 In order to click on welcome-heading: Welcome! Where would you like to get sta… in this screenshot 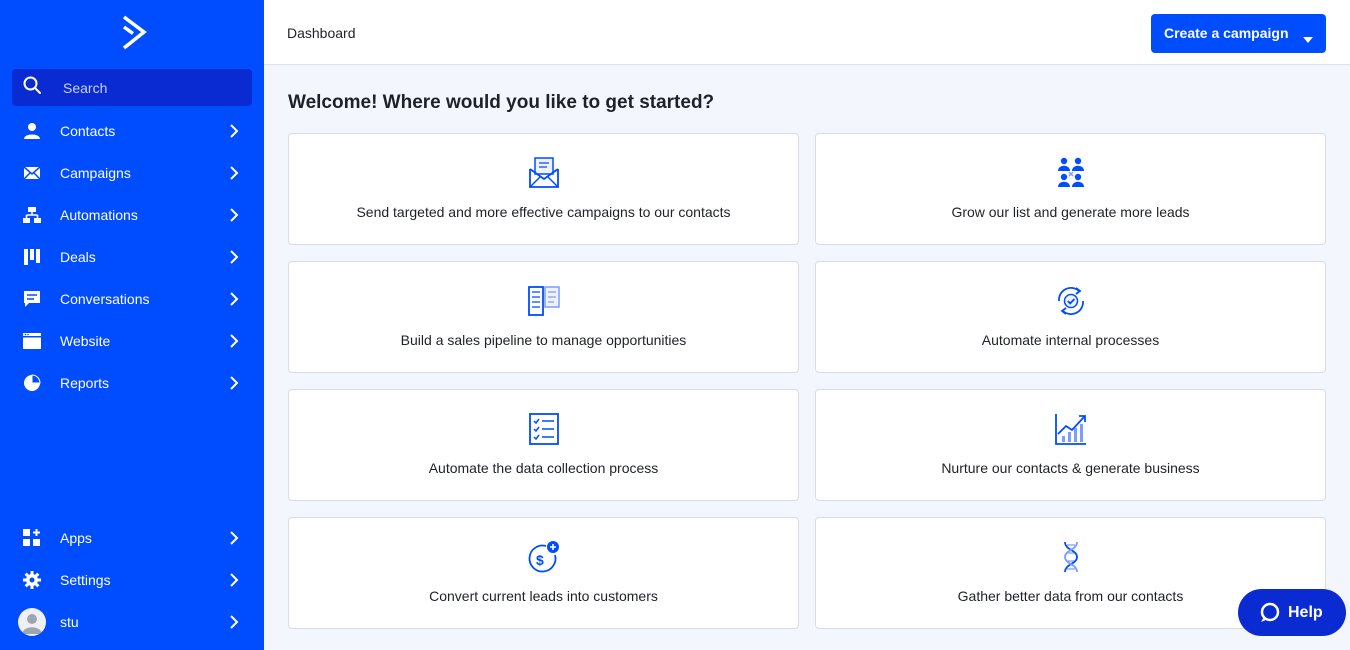, I will do `click(501, 102)`.